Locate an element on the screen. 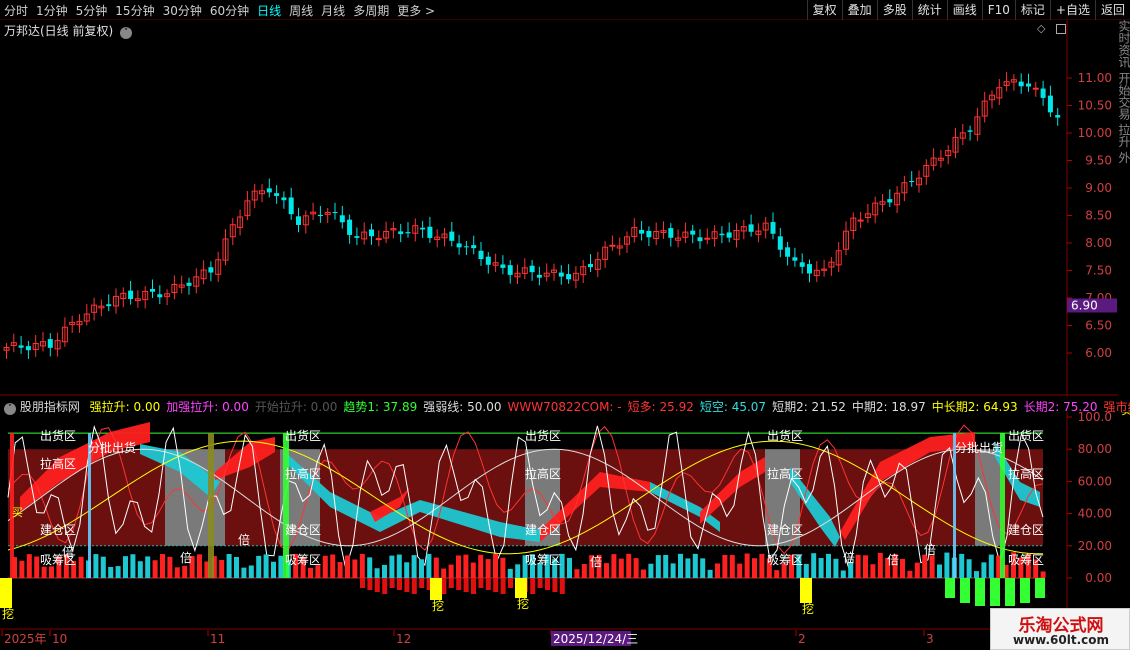 This screenshot has width=1130, height=650. period-tab-8: 月线 is located at coordinates (333, 11).